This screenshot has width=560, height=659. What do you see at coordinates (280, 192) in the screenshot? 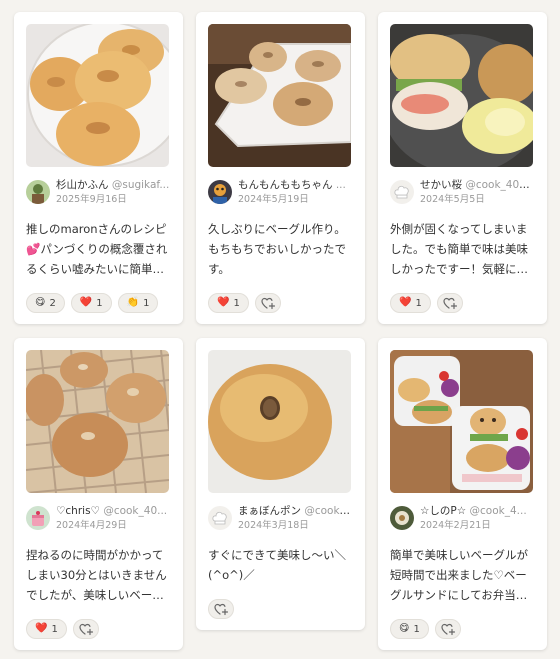
I see `author-row: もんもんももちゃん ... 2024年5月19日` at bounding box center [280, 192].